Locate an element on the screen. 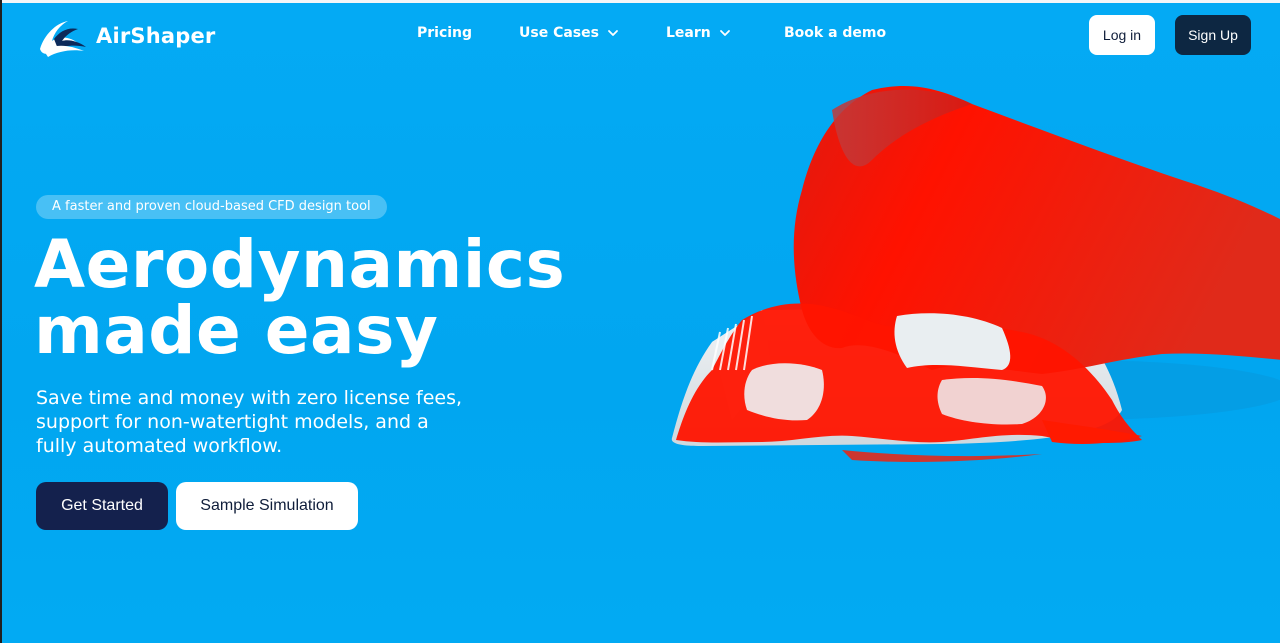 The image size is (1280, 643). nav-item-use-cases: Use Cases is located at coordinates (569, 33).